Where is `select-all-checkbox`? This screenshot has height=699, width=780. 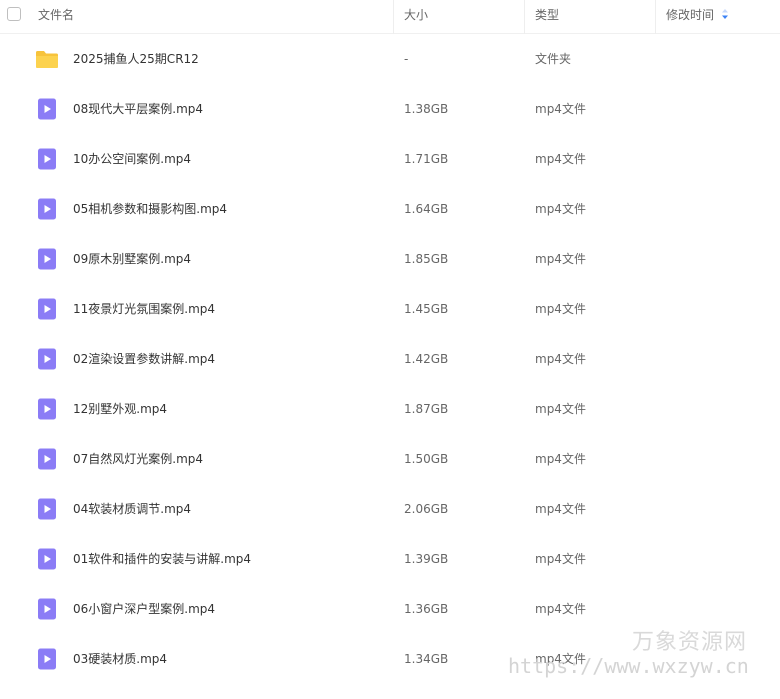
select-all-checkbox is located at coordinates (14, 14).